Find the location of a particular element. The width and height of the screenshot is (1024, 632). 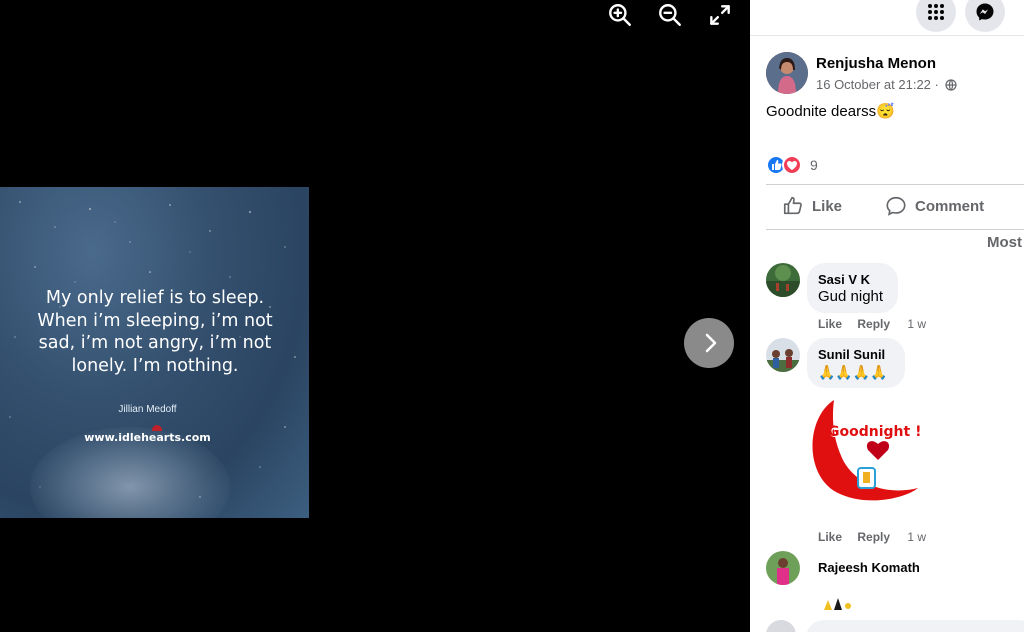

post-timestamp: 16 October at 21:22 · is located at coordinates (887, 84).